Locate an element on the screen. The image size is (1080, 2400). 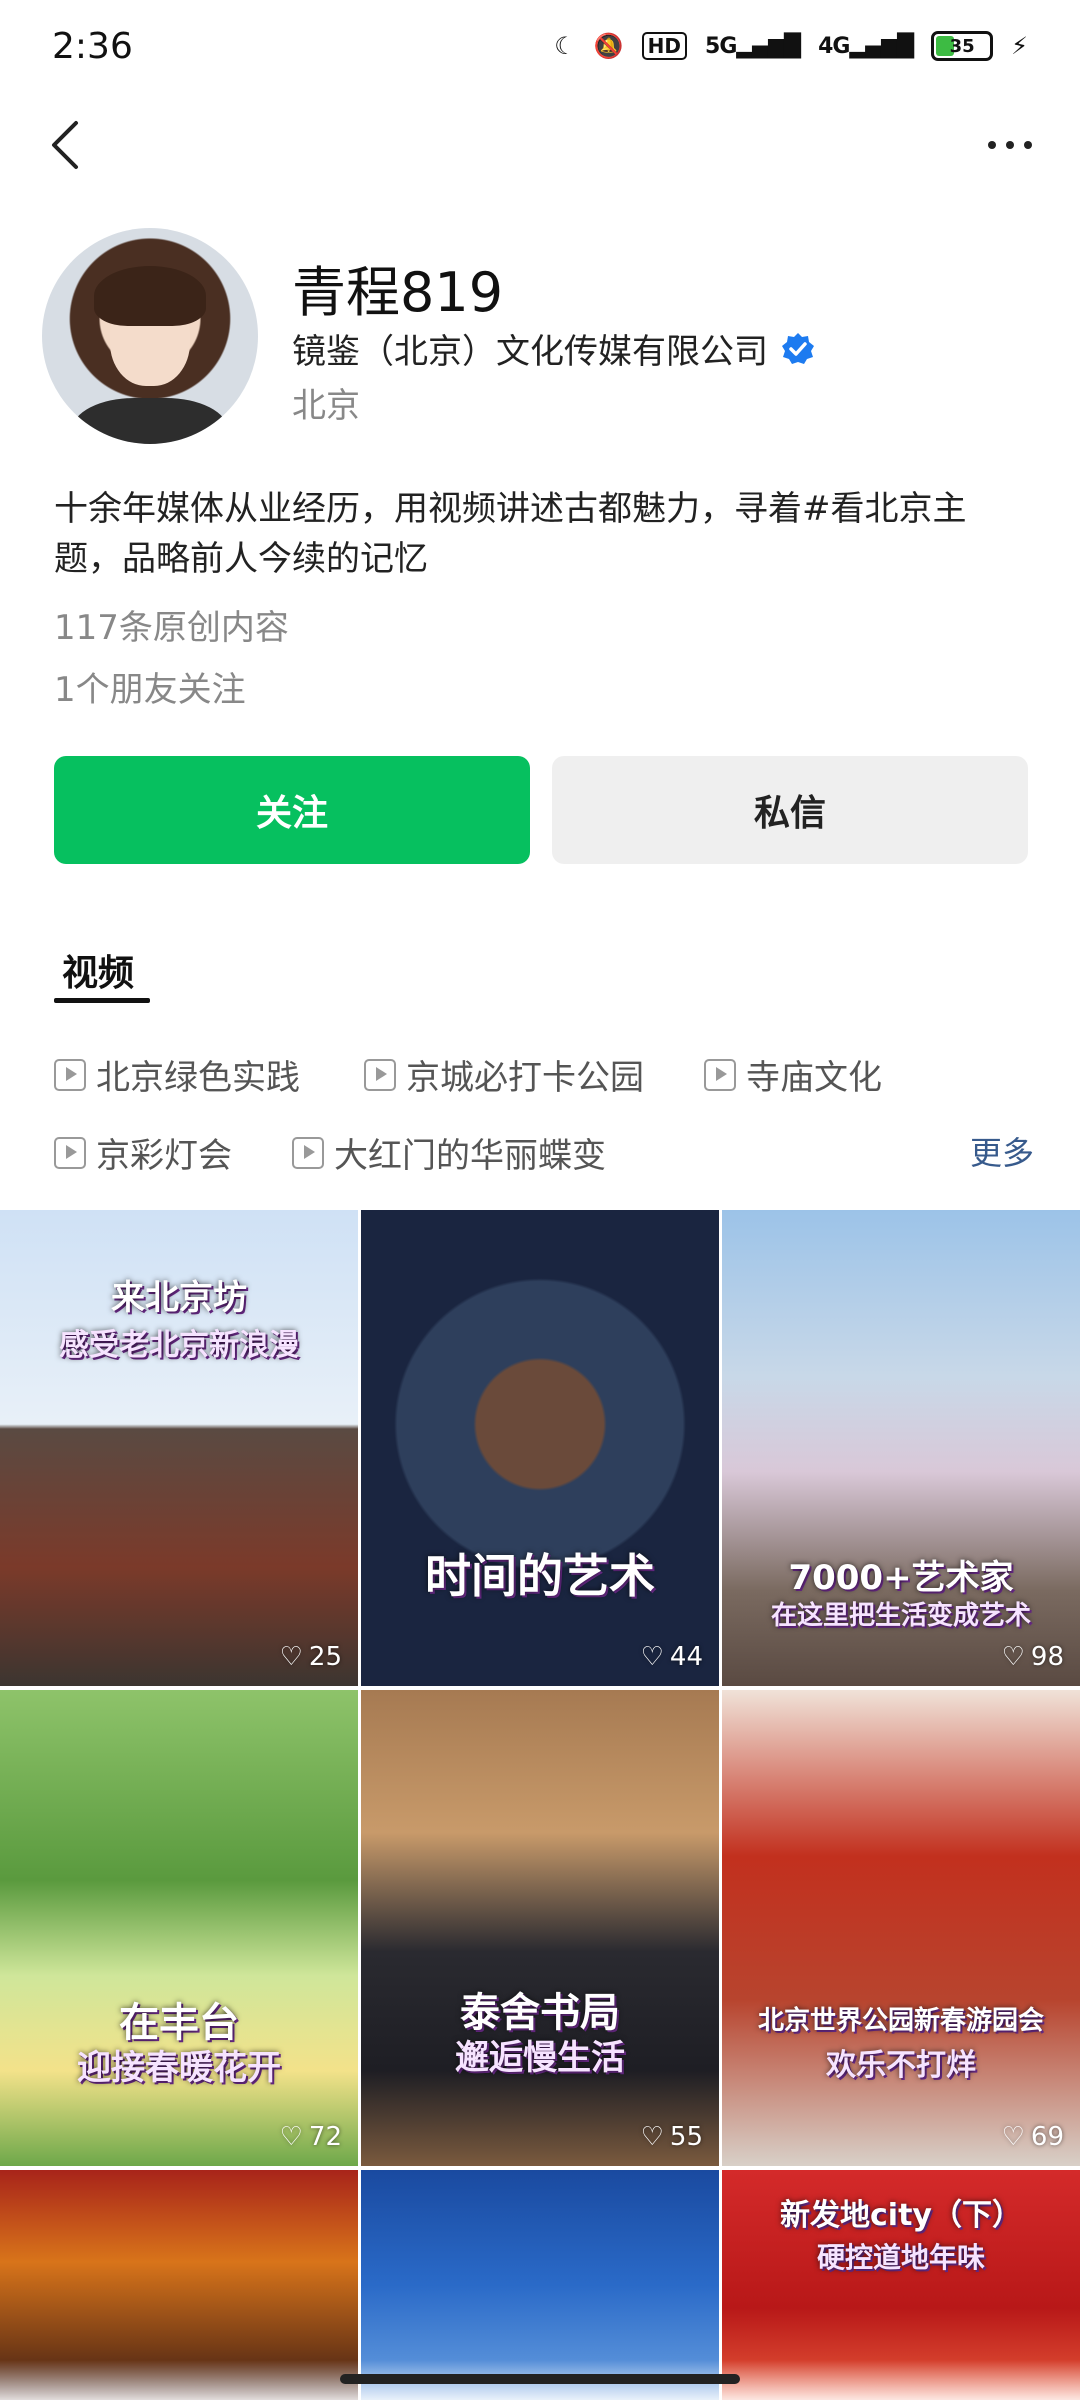
topic-item: 大红门的华丽蝶变 is located at coordinates (449, 1152).